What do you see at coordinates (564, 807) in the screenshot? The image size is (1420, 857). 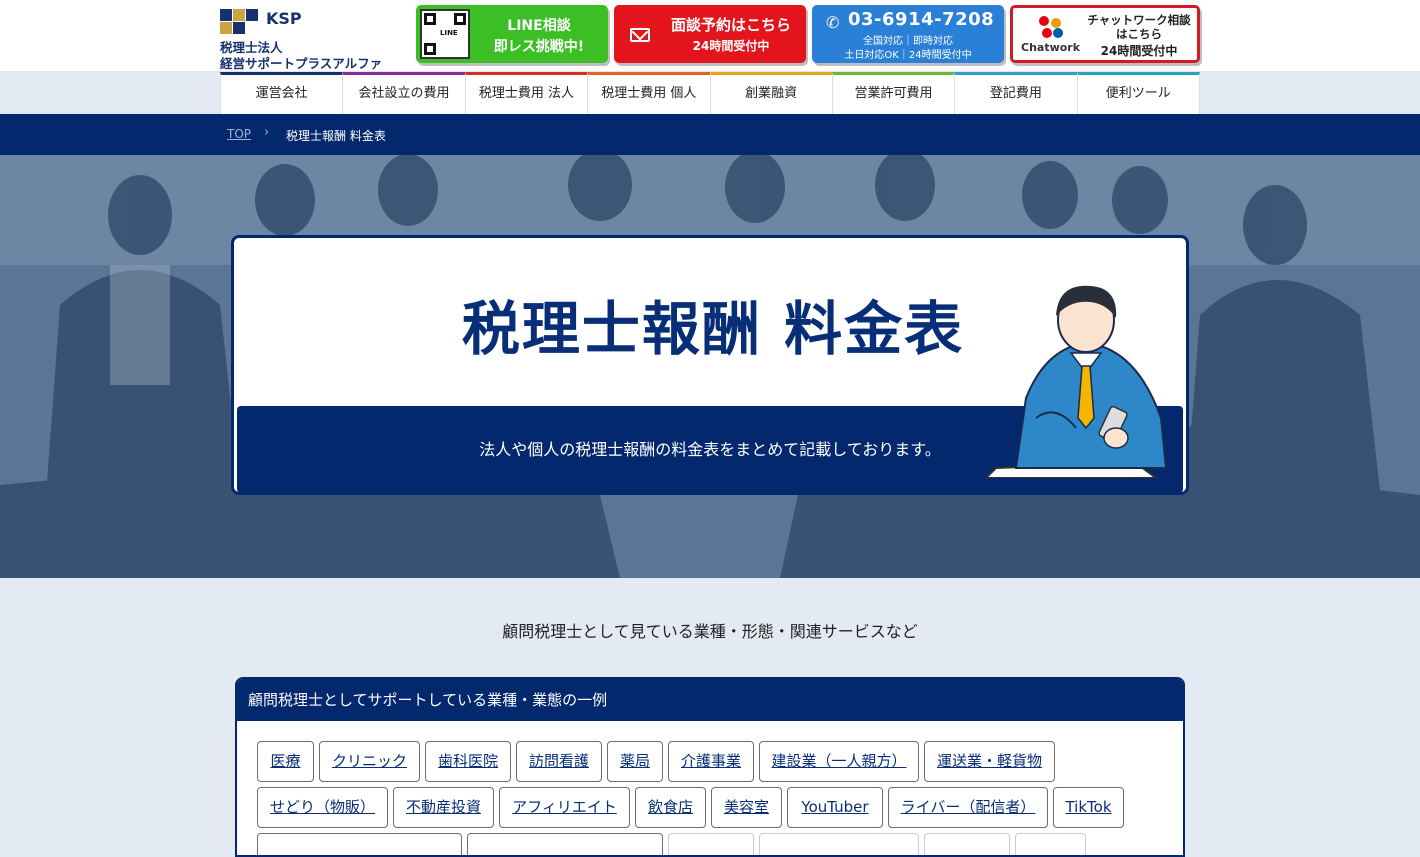 I see `industry-tag: アフィリエイト` at bounding box center [564, 807].